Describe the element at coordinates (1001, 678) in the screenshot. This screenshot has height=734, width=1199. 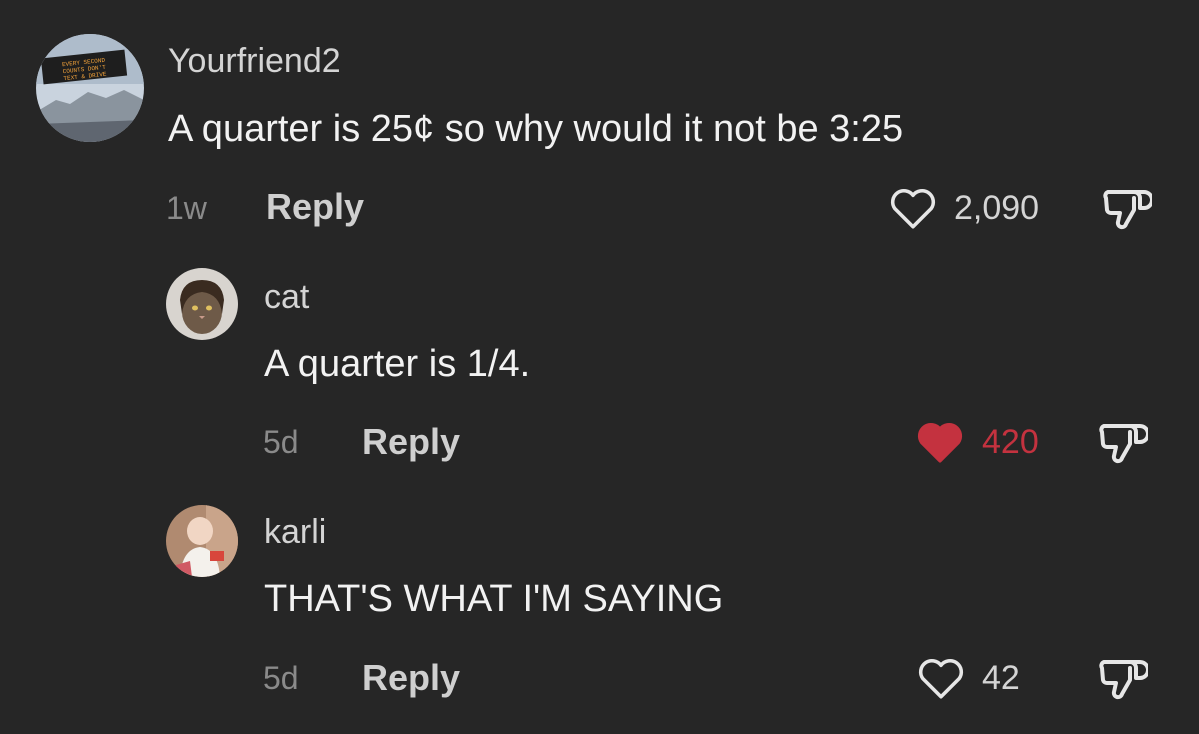
I see `like-count: 42` at that location.